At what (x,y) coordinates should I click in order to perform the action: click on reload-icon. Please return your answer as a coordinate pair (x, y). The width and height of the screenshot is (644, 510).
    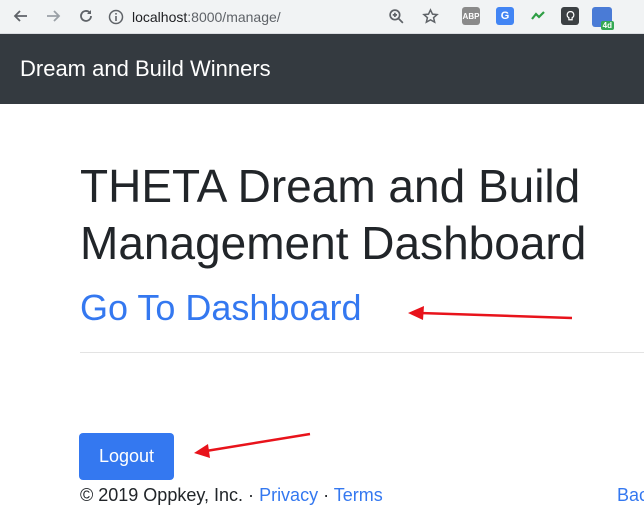
    Looking at the image, I should click on (86, 16).